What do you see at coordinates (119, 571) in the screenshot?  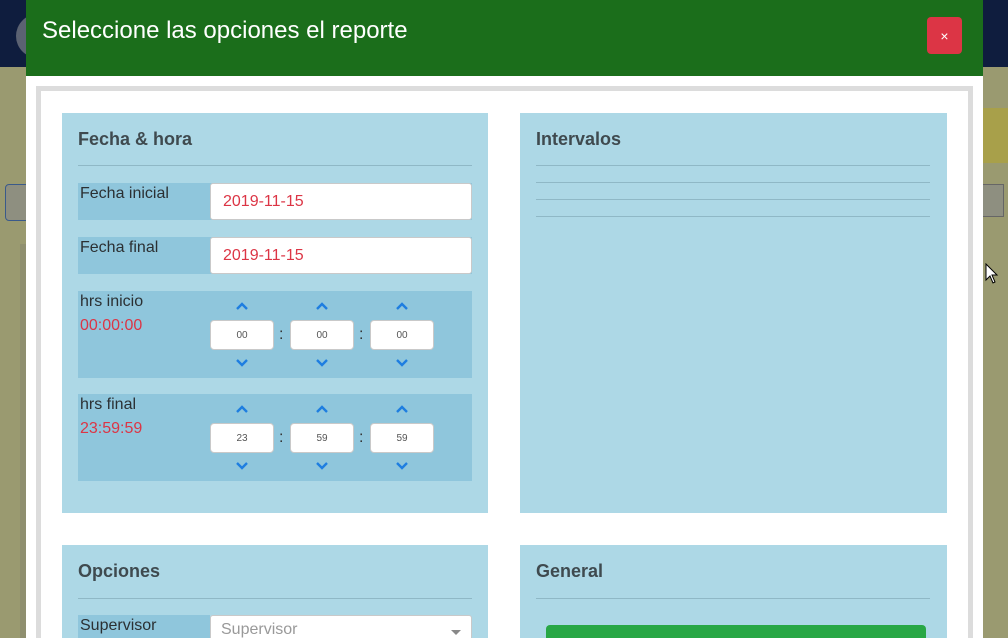 I see `panel-title-opciones: Opciones` at bounding box center [119, 571].